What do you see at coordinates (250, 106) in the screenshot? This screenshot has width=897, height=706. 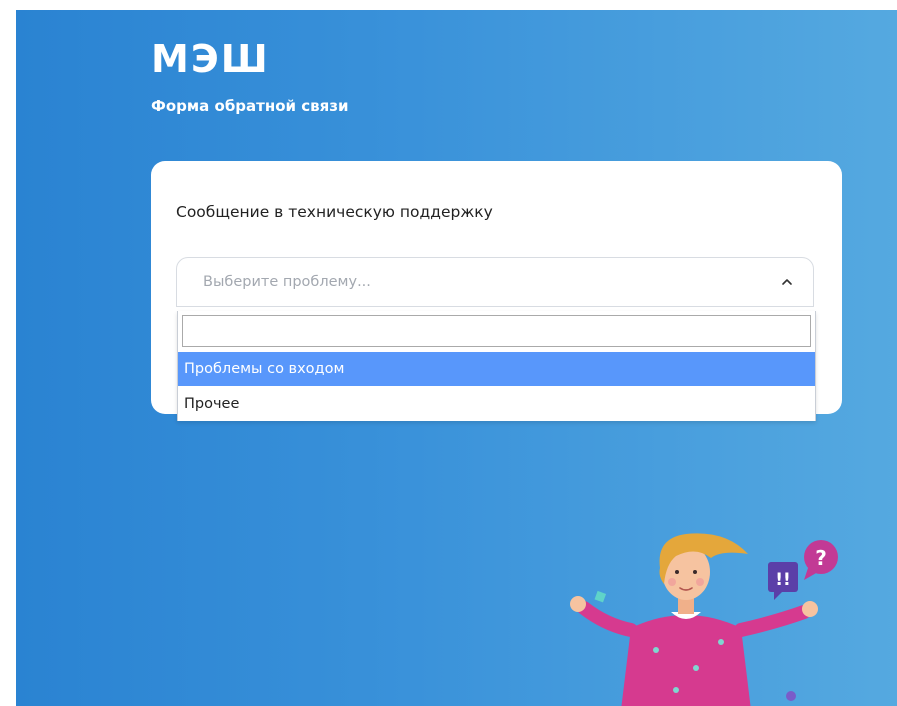 I see `page-subtitle: Форма обратной связи` at bounding box center [250, 106].